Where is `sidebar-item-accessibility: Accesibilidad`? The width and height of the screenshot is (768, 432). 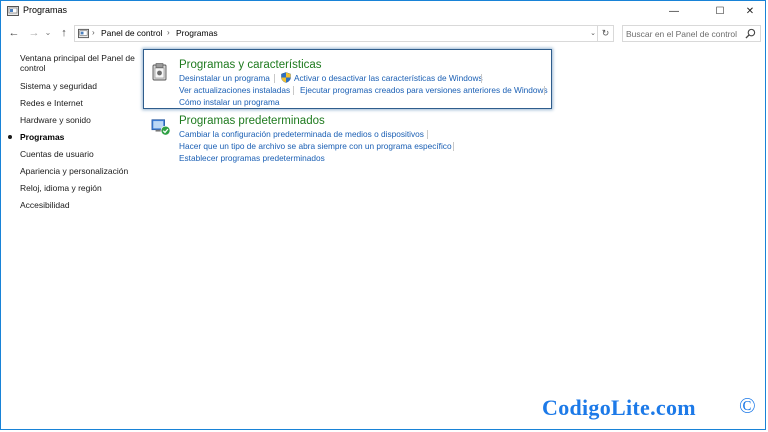 sidebar-item-accessibility: Accesibilidad is located at coordinates (80, 205).